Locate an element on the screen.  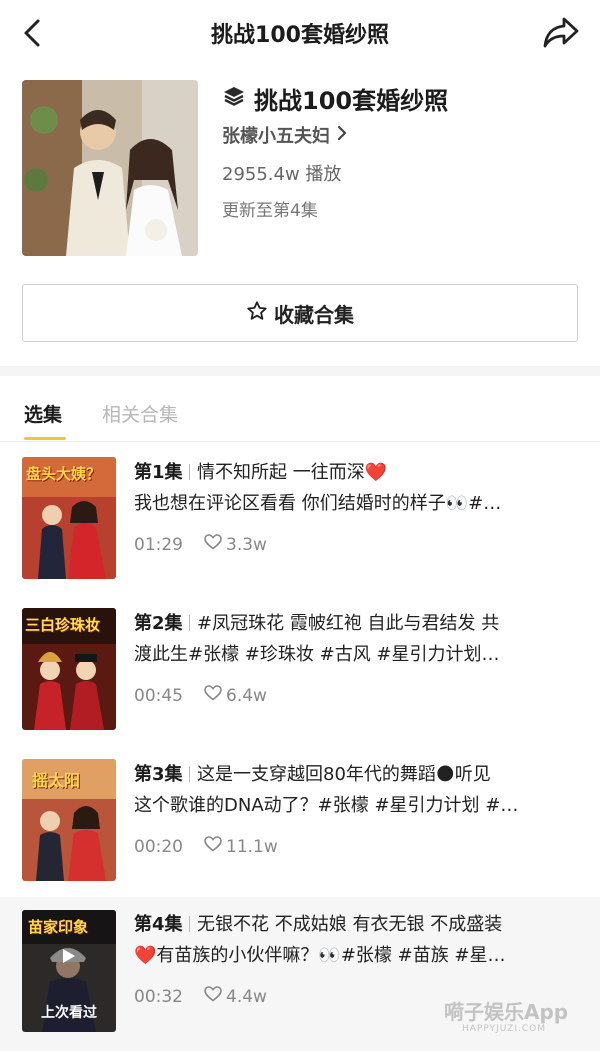
episode-meta: 00:45 6.4w is located at coordinates (200, 695).